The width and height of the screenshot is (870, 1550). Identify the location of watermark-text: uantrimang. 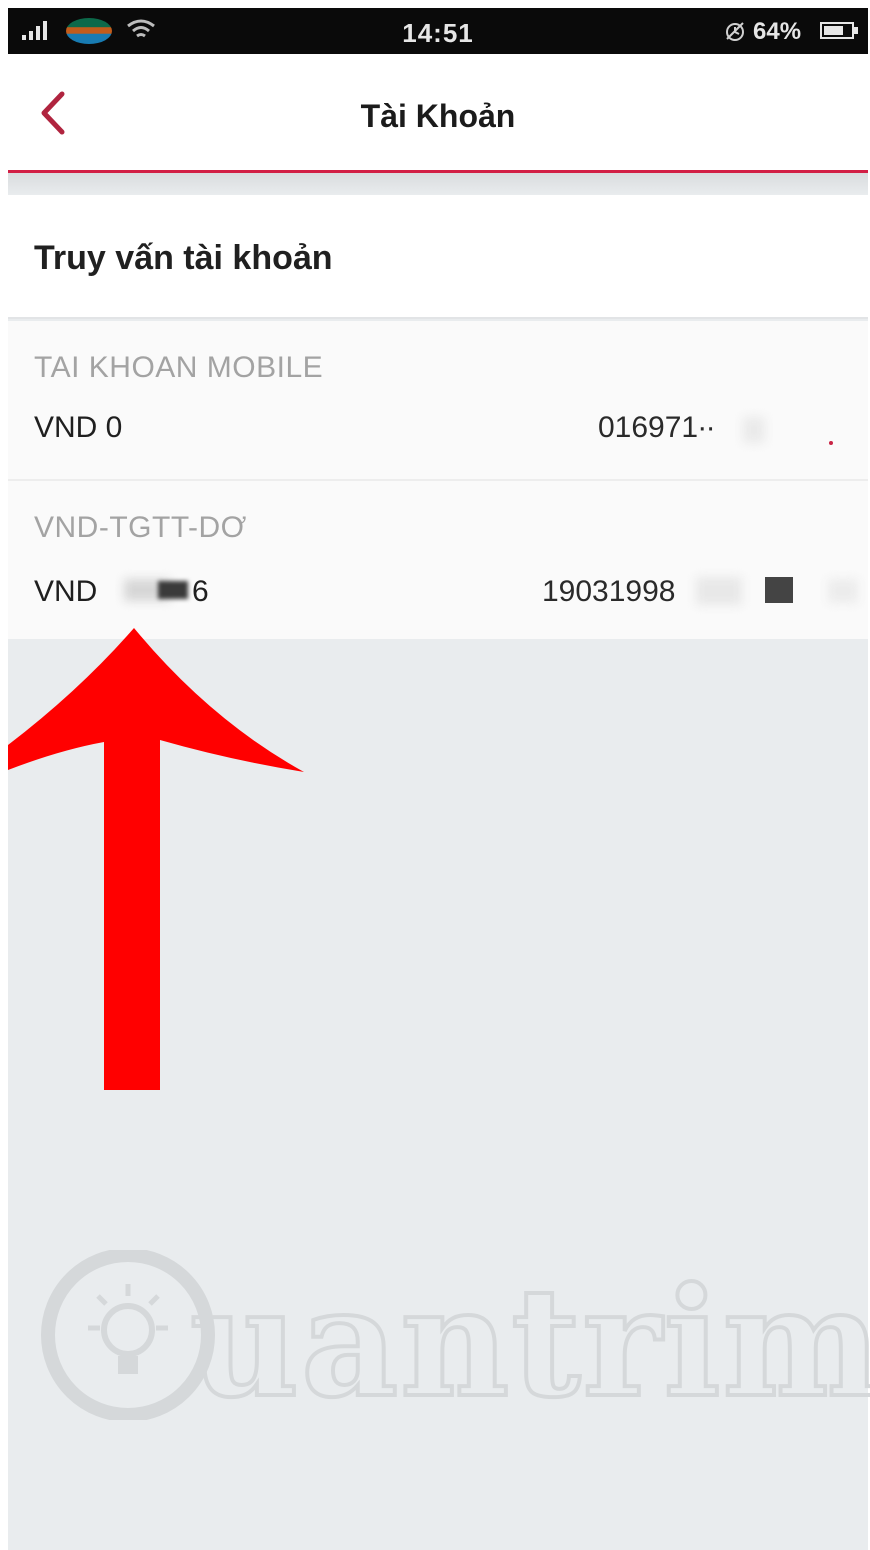
(529, 1343).